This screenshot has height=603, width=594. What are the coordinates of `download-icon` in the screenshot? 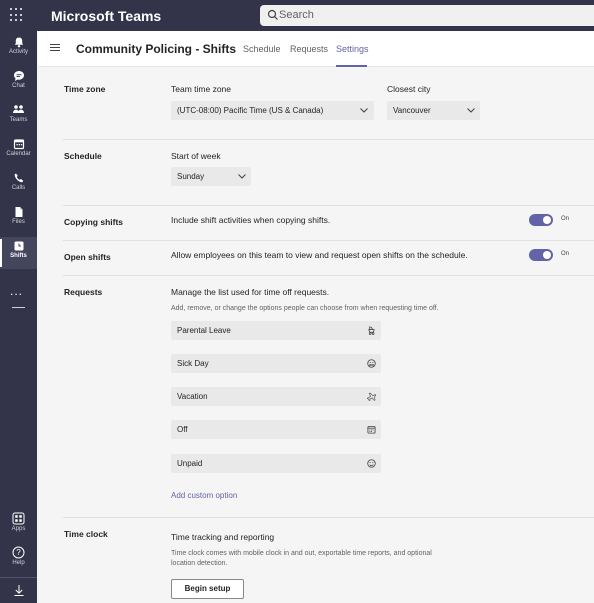 It's located at (18, 590).